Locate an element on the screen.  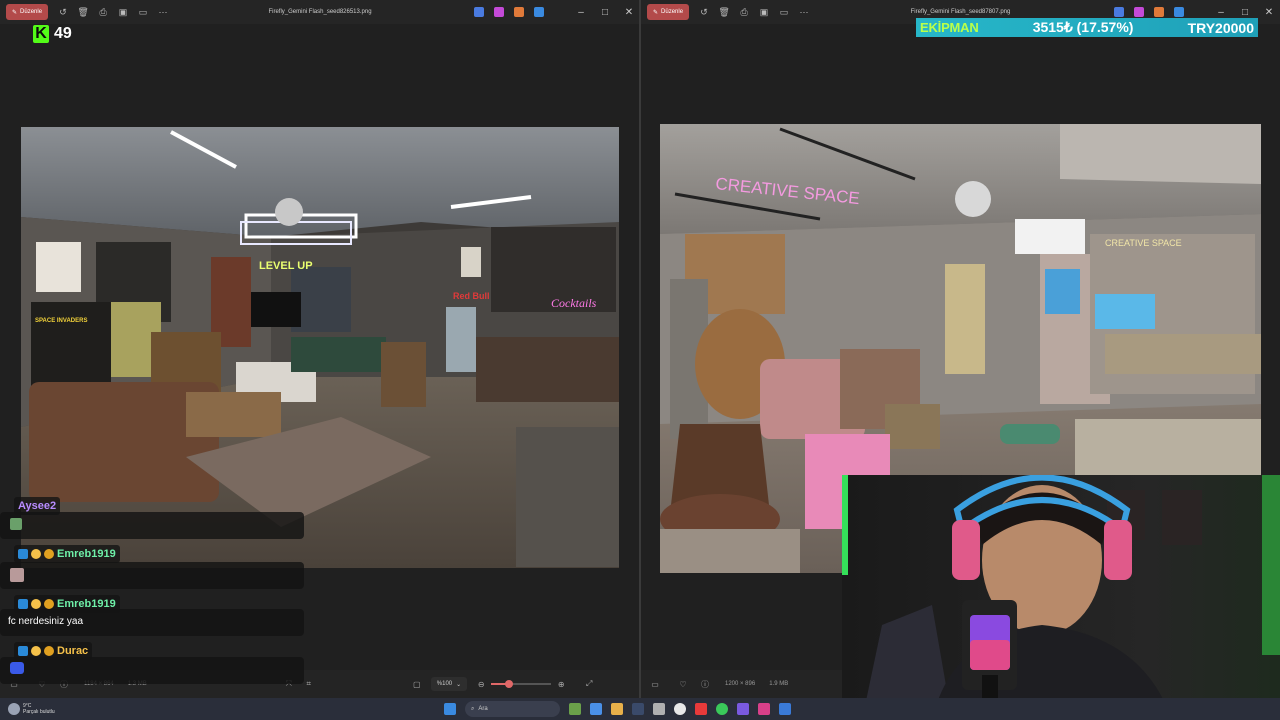
file-size: 1.9 MB is located at coordinates (779, 684).